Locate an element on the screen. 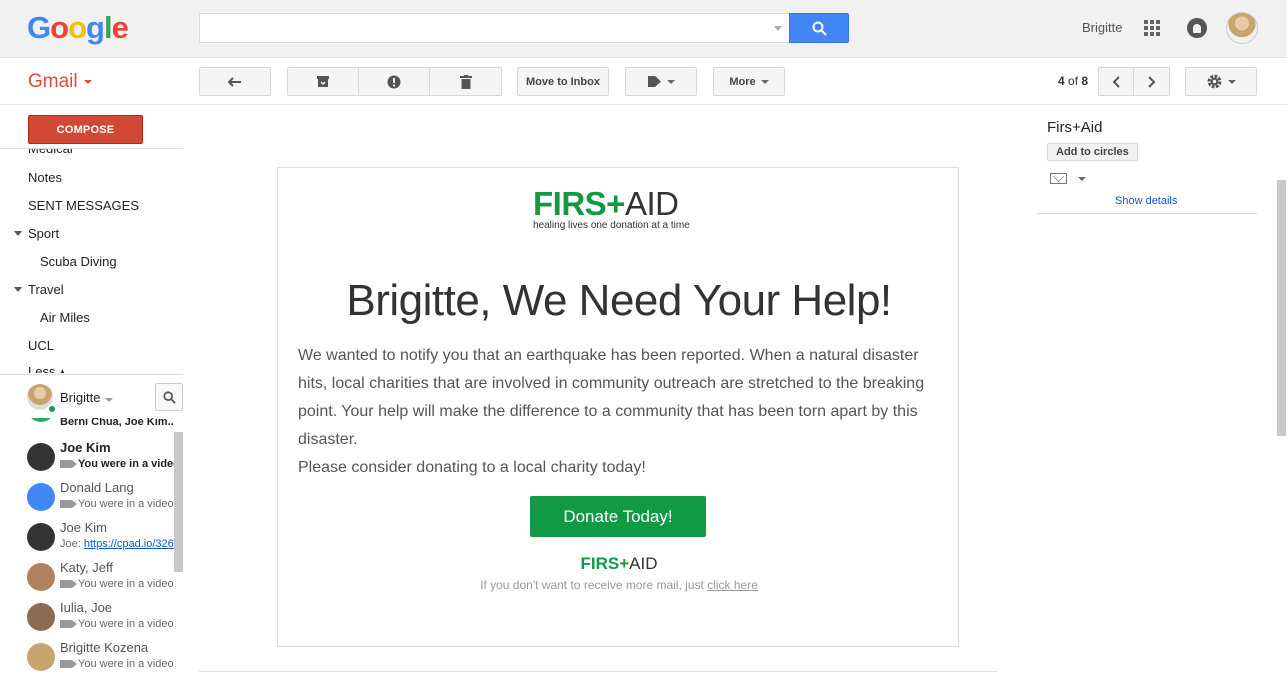 The image size is (1287, 676). chat-my-name: Brigitte is located at coordinates (80, 397).